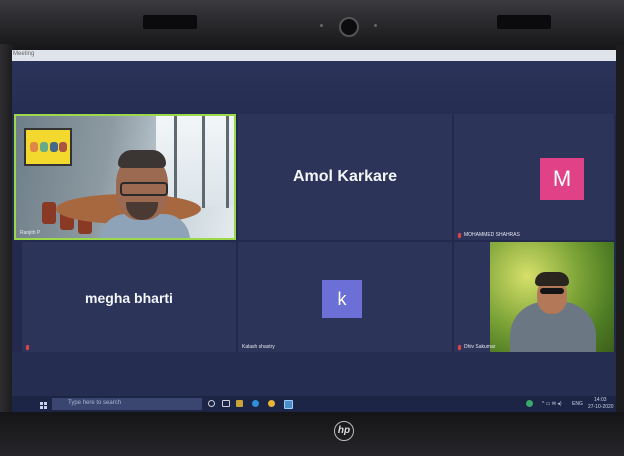 This screenshot has width=624, height=456. I want to click on webcam, so click(349, 27).